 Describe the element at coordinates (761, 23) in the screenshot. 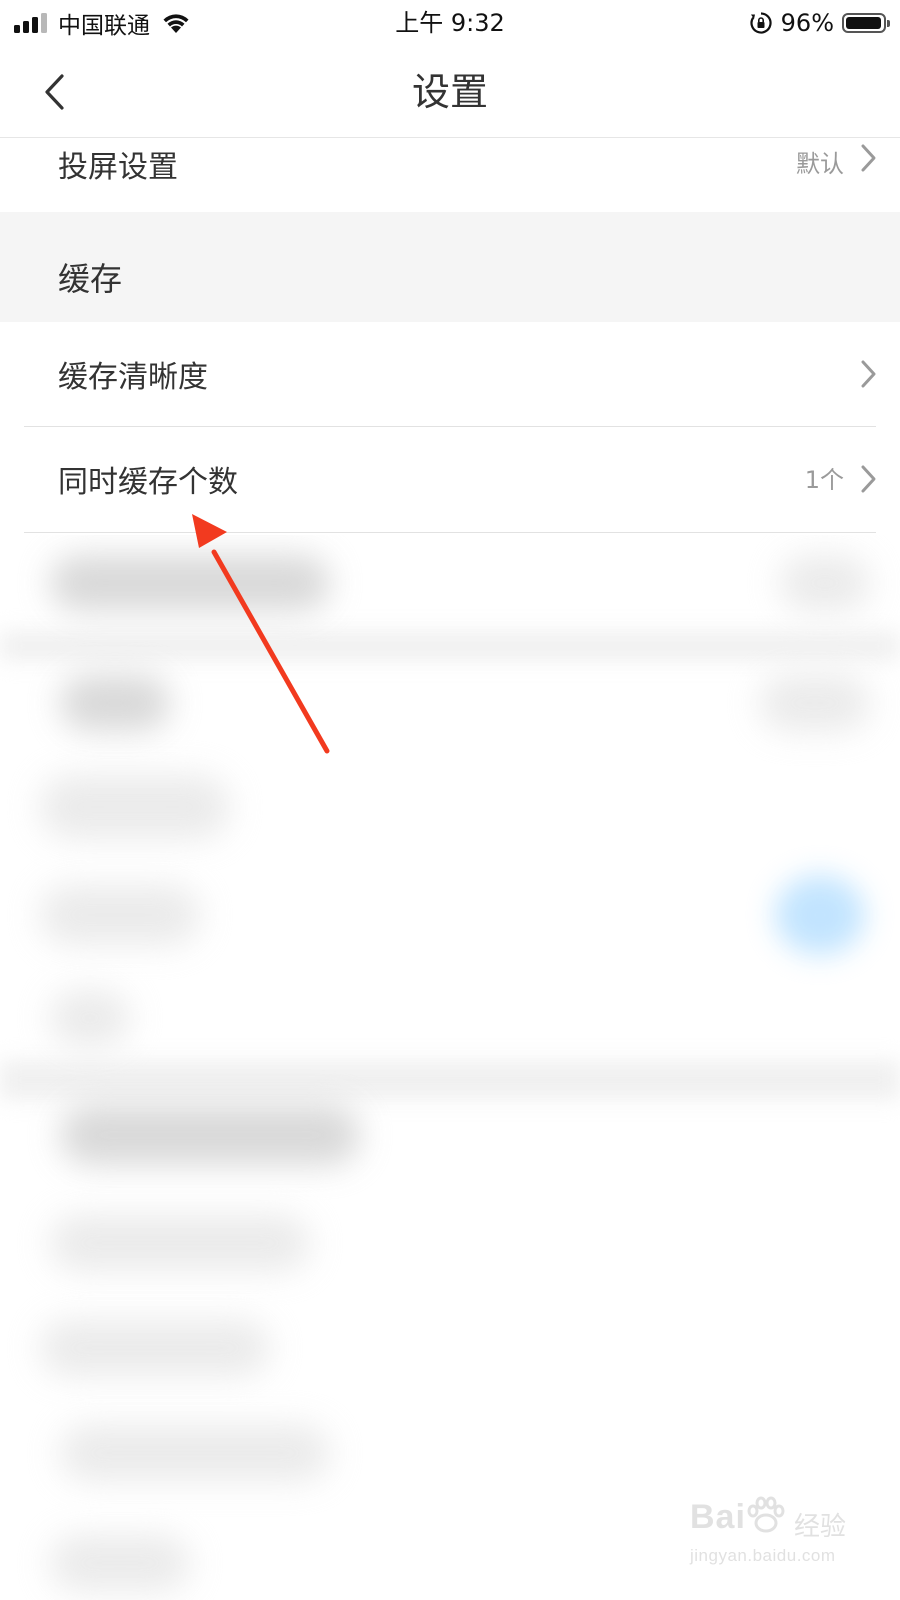

I see `orientation-lock-icon` at that location.